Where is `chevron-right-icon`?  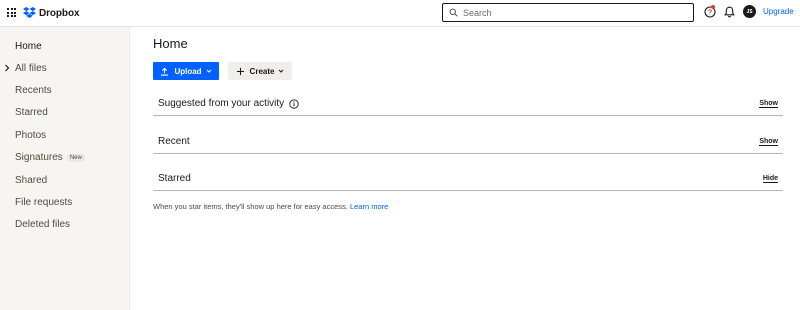
chevron-right-icon is located at coordinates (7, 68).